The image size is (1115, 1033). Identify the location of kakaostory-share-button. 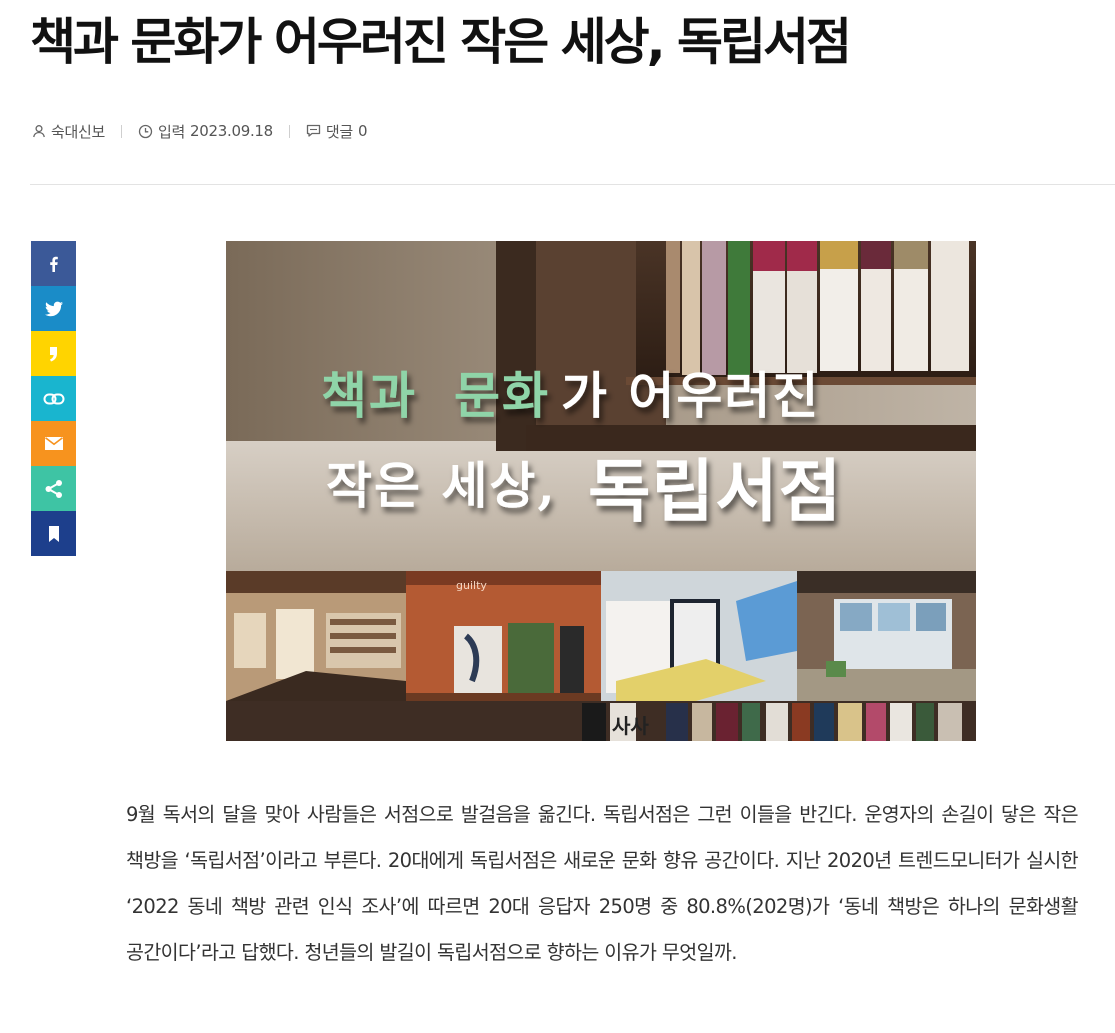
(53, 353).